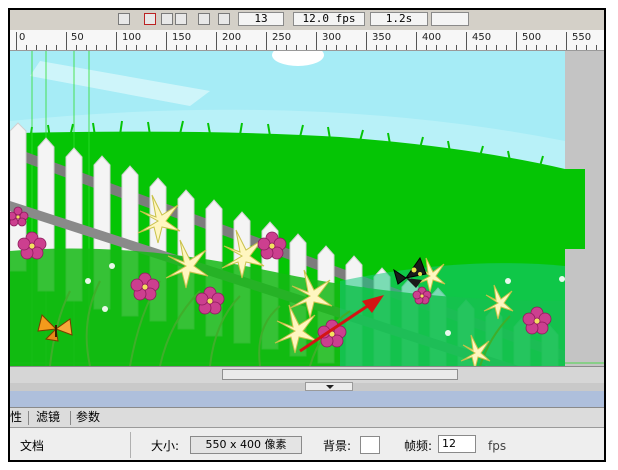  I want to click on document-size-button: 550 x 400 像素, so click(246, 445).